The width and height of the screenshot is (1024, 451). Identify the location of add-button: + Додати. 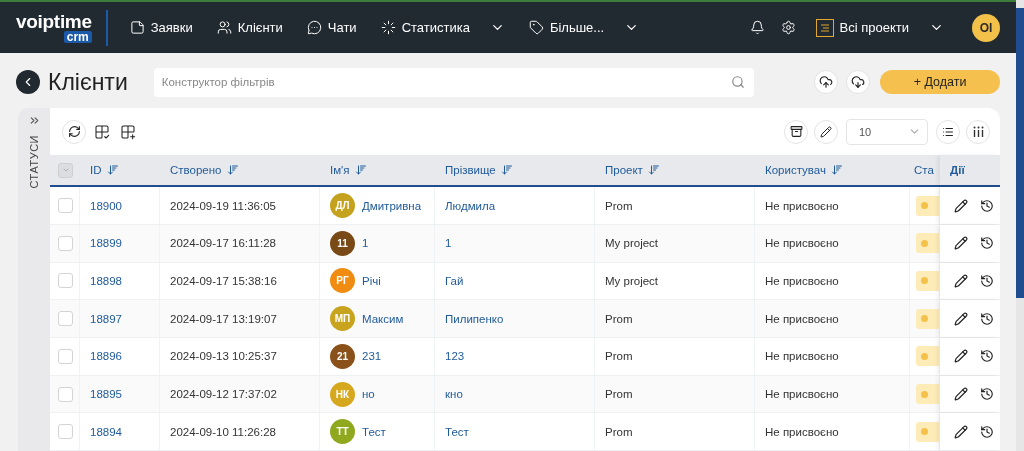
(940, 82).